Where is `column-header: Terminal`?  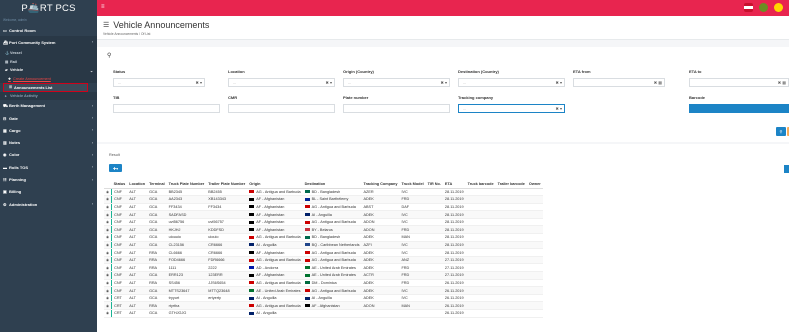
column-header: Terminal is located at coordinates (157, 184).